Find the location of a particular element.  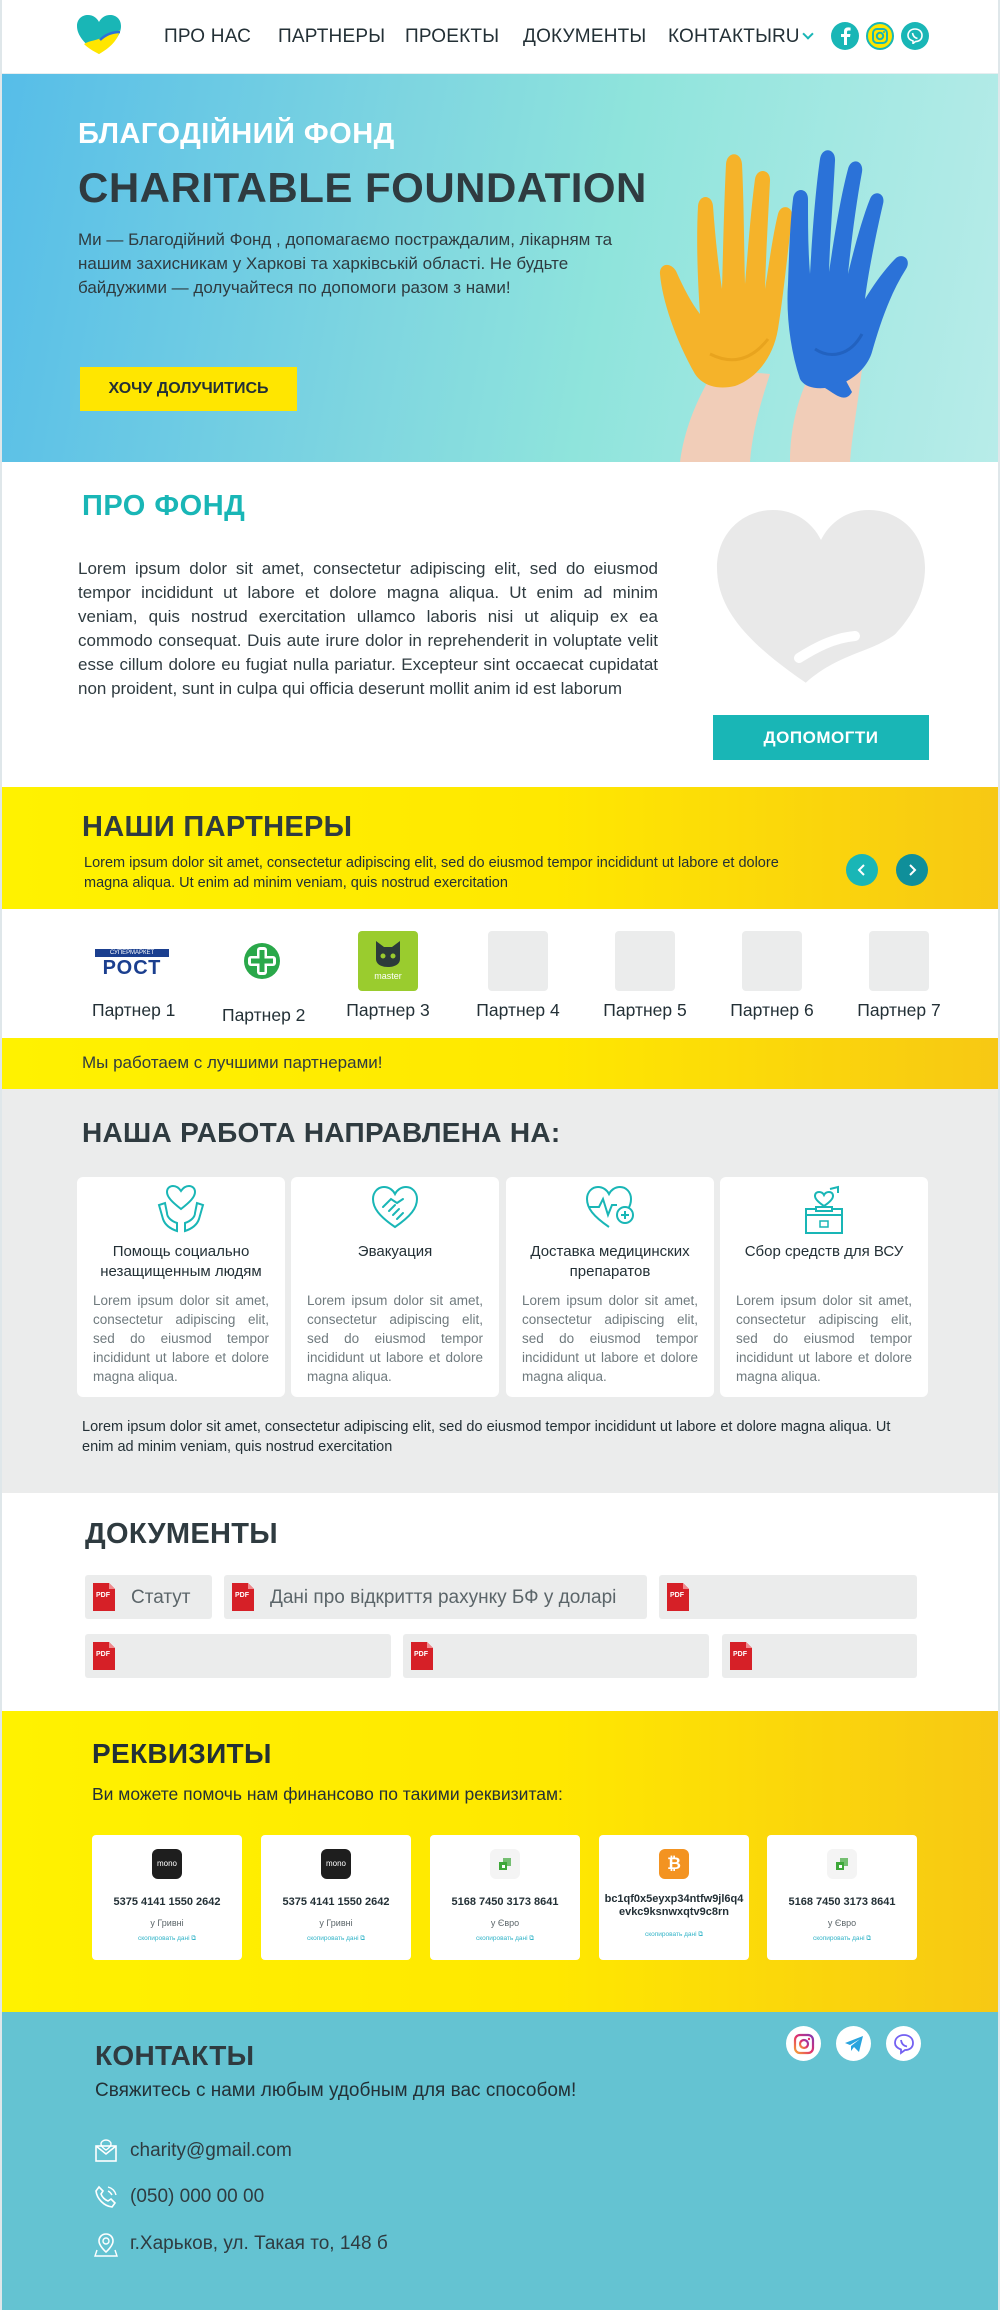

cat-icon is located at coordinates (388, 954).